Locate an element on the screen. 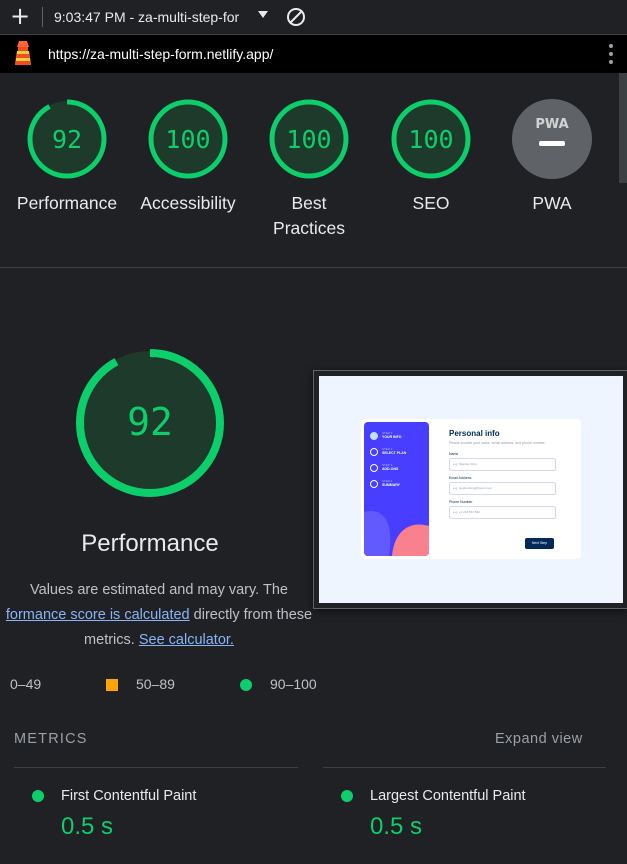  pwa-badge-icon: PWA is located at coordinates (552, 139).